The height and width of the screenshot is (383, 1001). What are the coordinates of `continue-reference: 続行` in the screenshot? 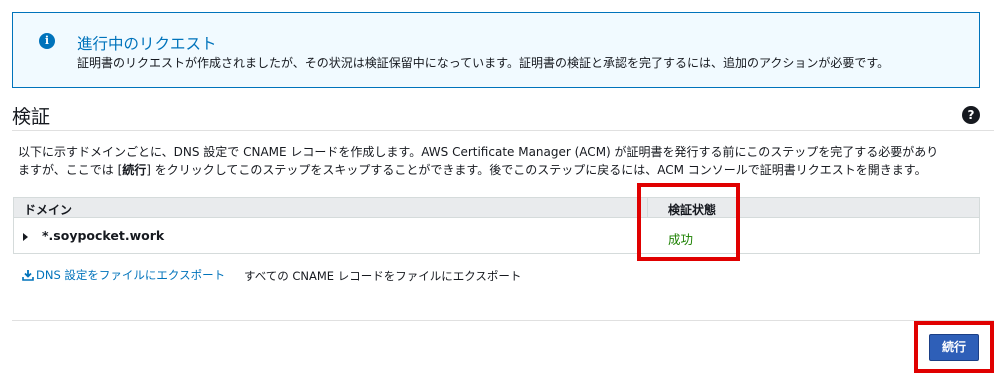 It's located at (134, 170).